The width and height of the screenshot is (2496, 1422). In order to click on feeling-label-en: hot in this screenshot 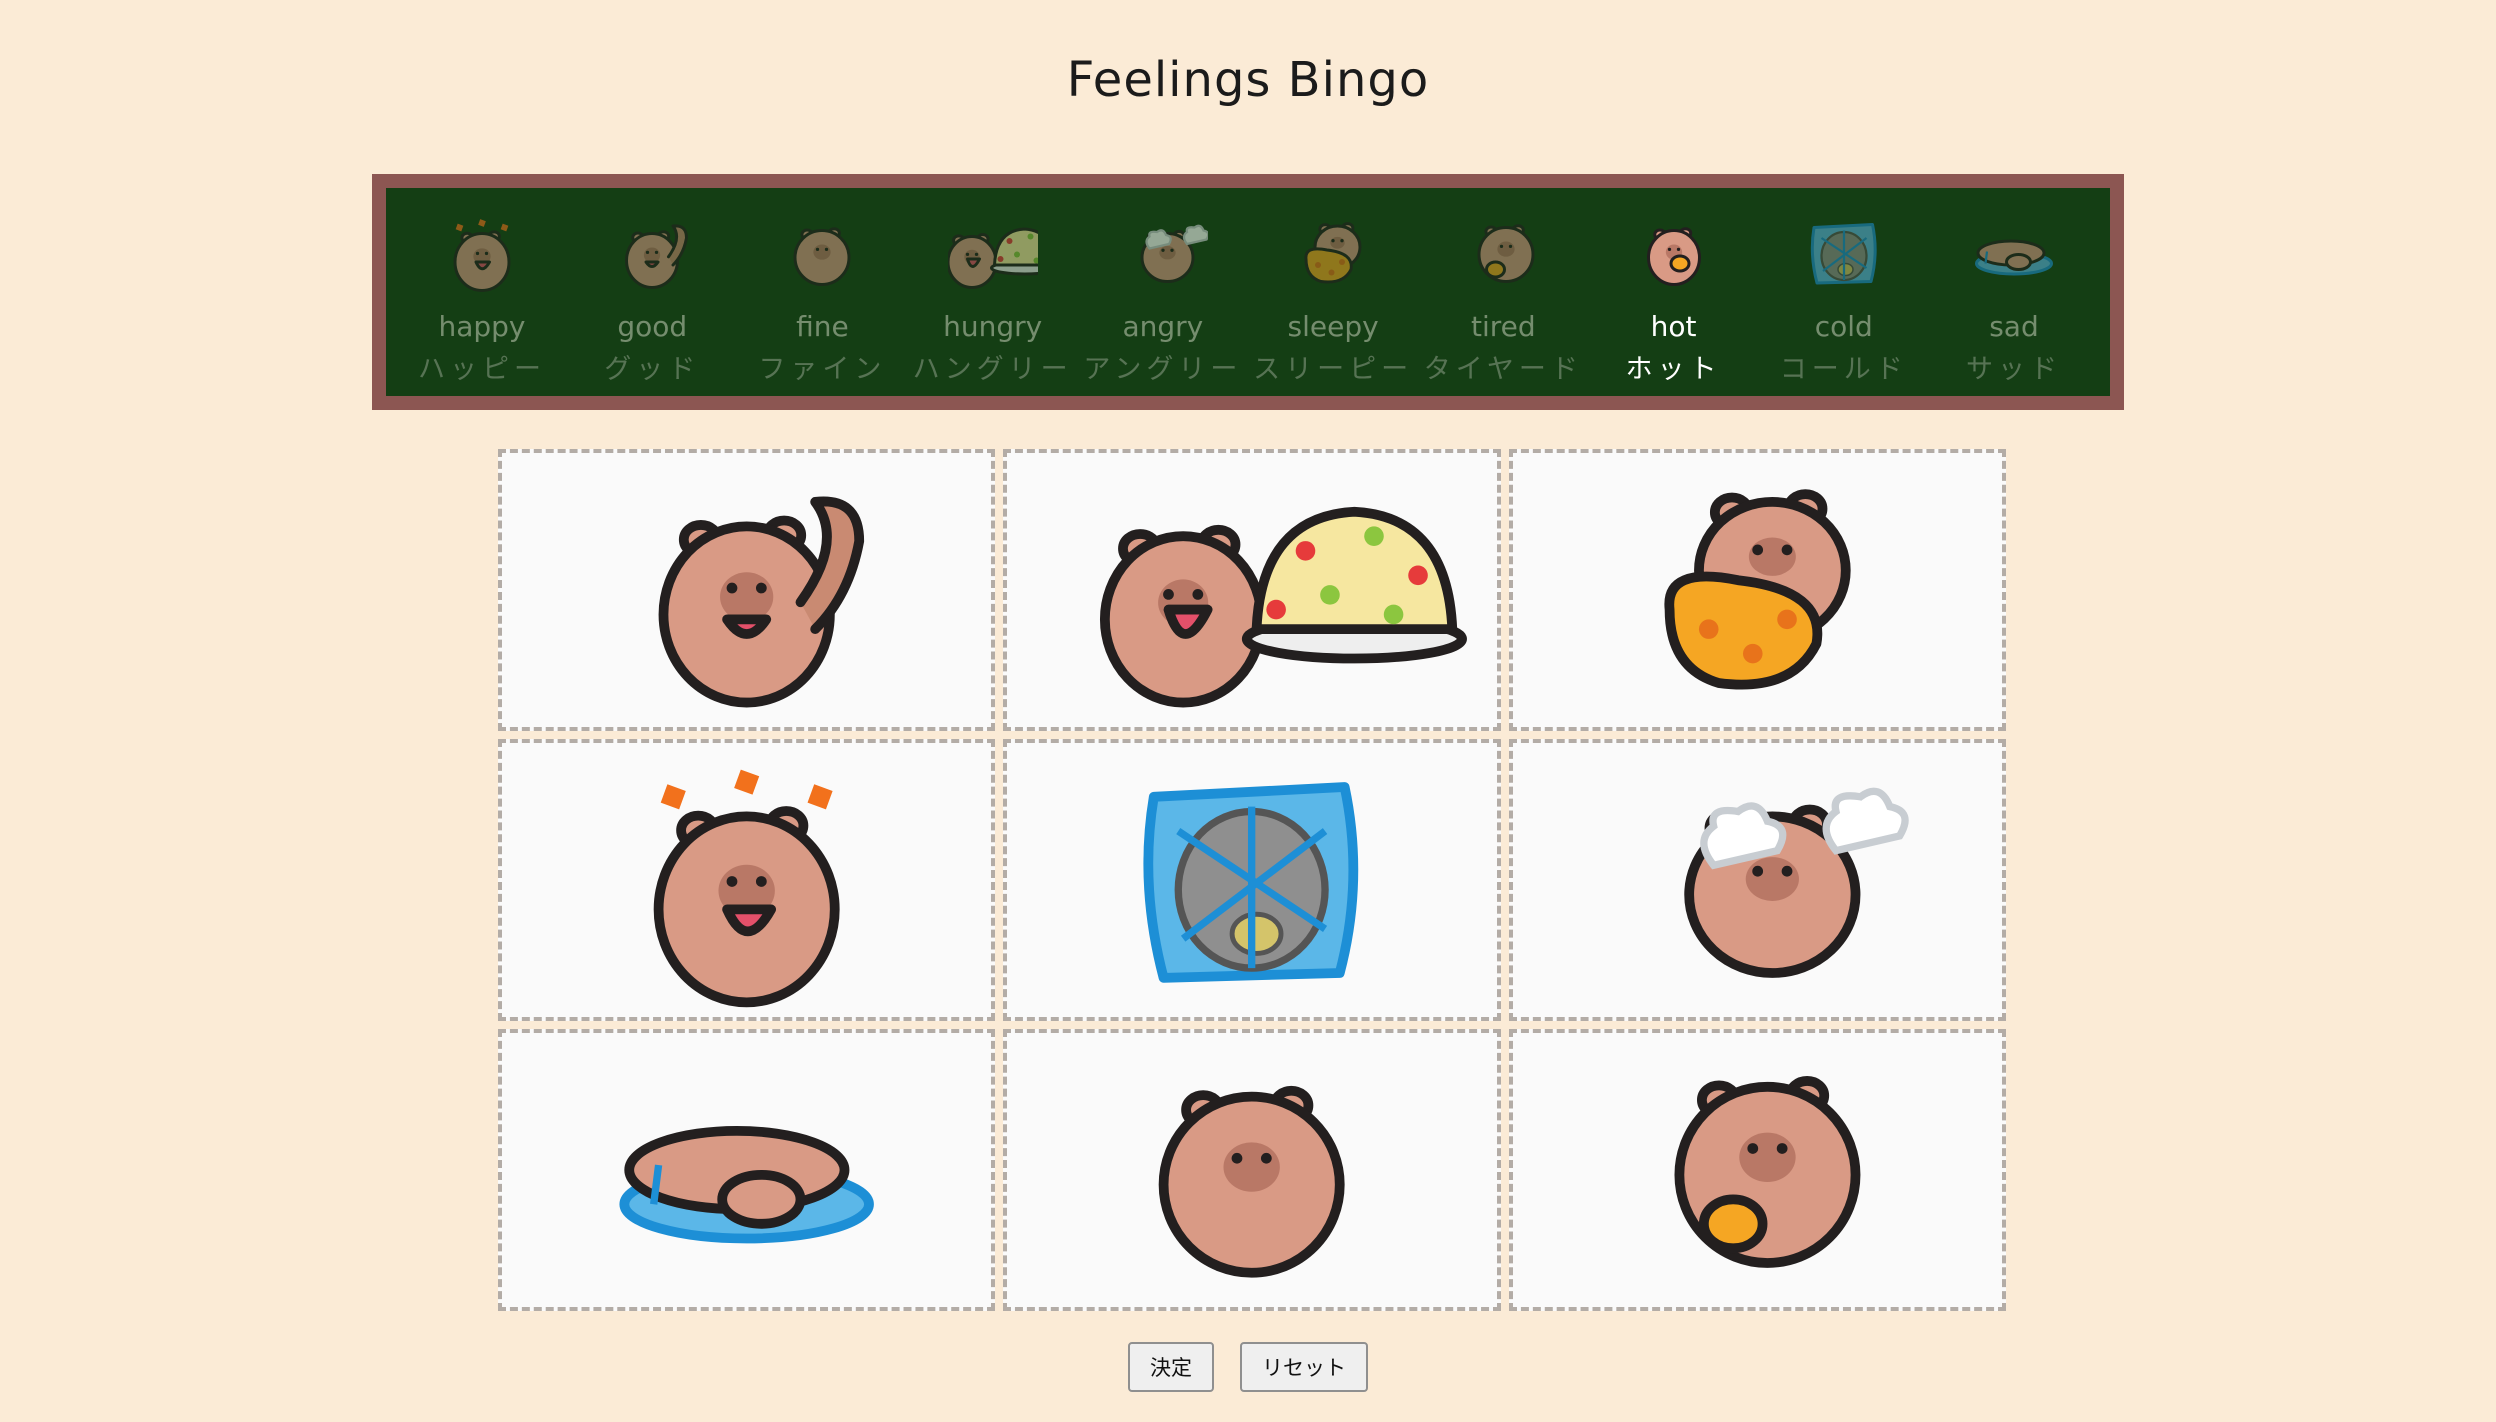, I will do `click(1673, 326)`.